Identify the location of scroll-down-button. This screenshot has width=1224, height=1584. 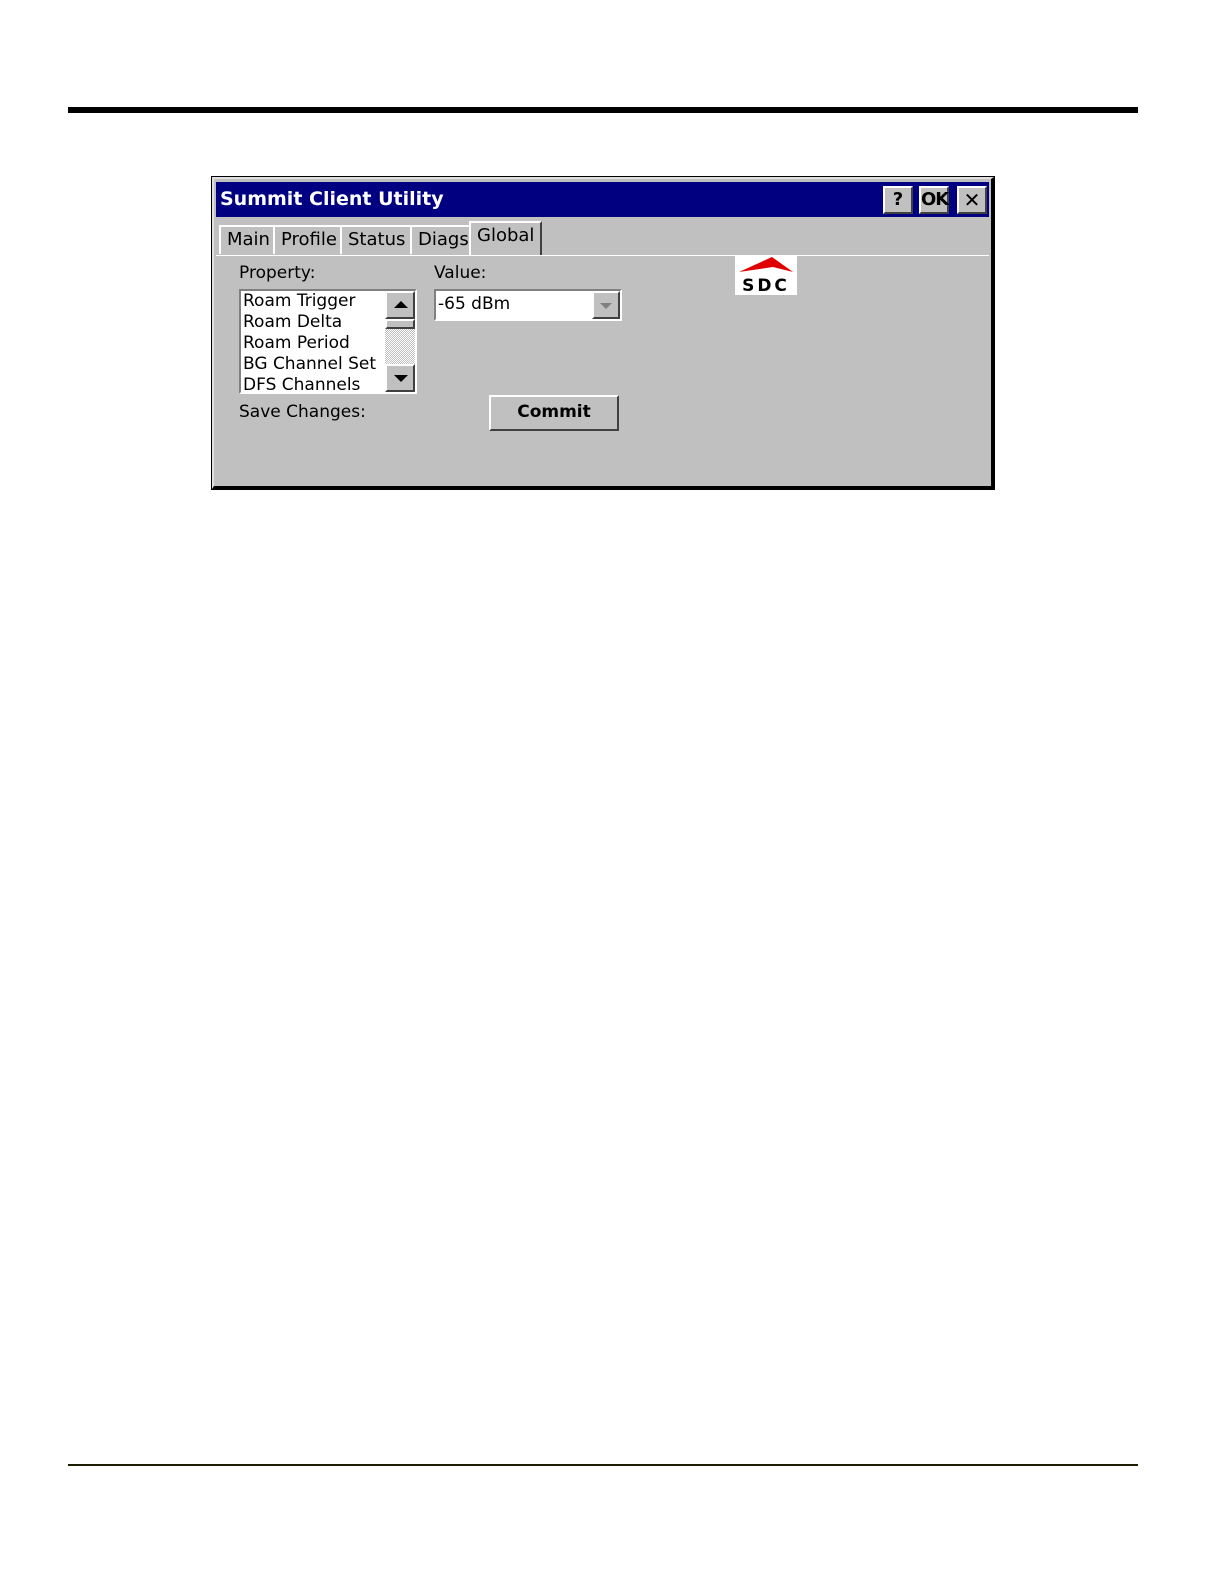
(400, 378).